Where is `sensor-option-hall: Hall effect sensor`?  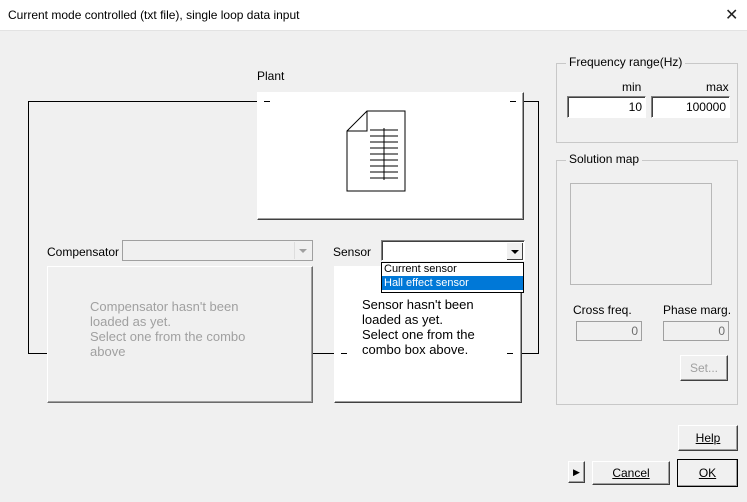
sensor-option-hall: Hall effect sensor is located at coordinates (452, 283).